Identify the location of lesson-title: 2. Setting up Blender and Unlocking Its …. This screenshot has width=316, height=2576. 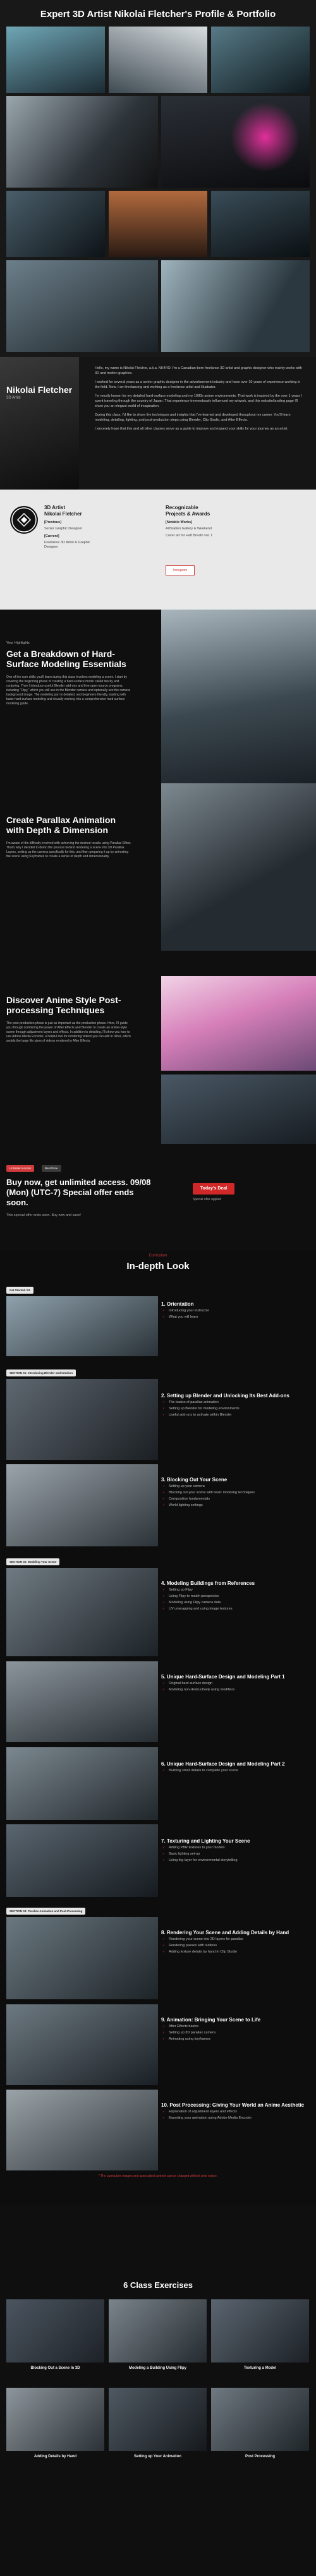
(225, 1396).